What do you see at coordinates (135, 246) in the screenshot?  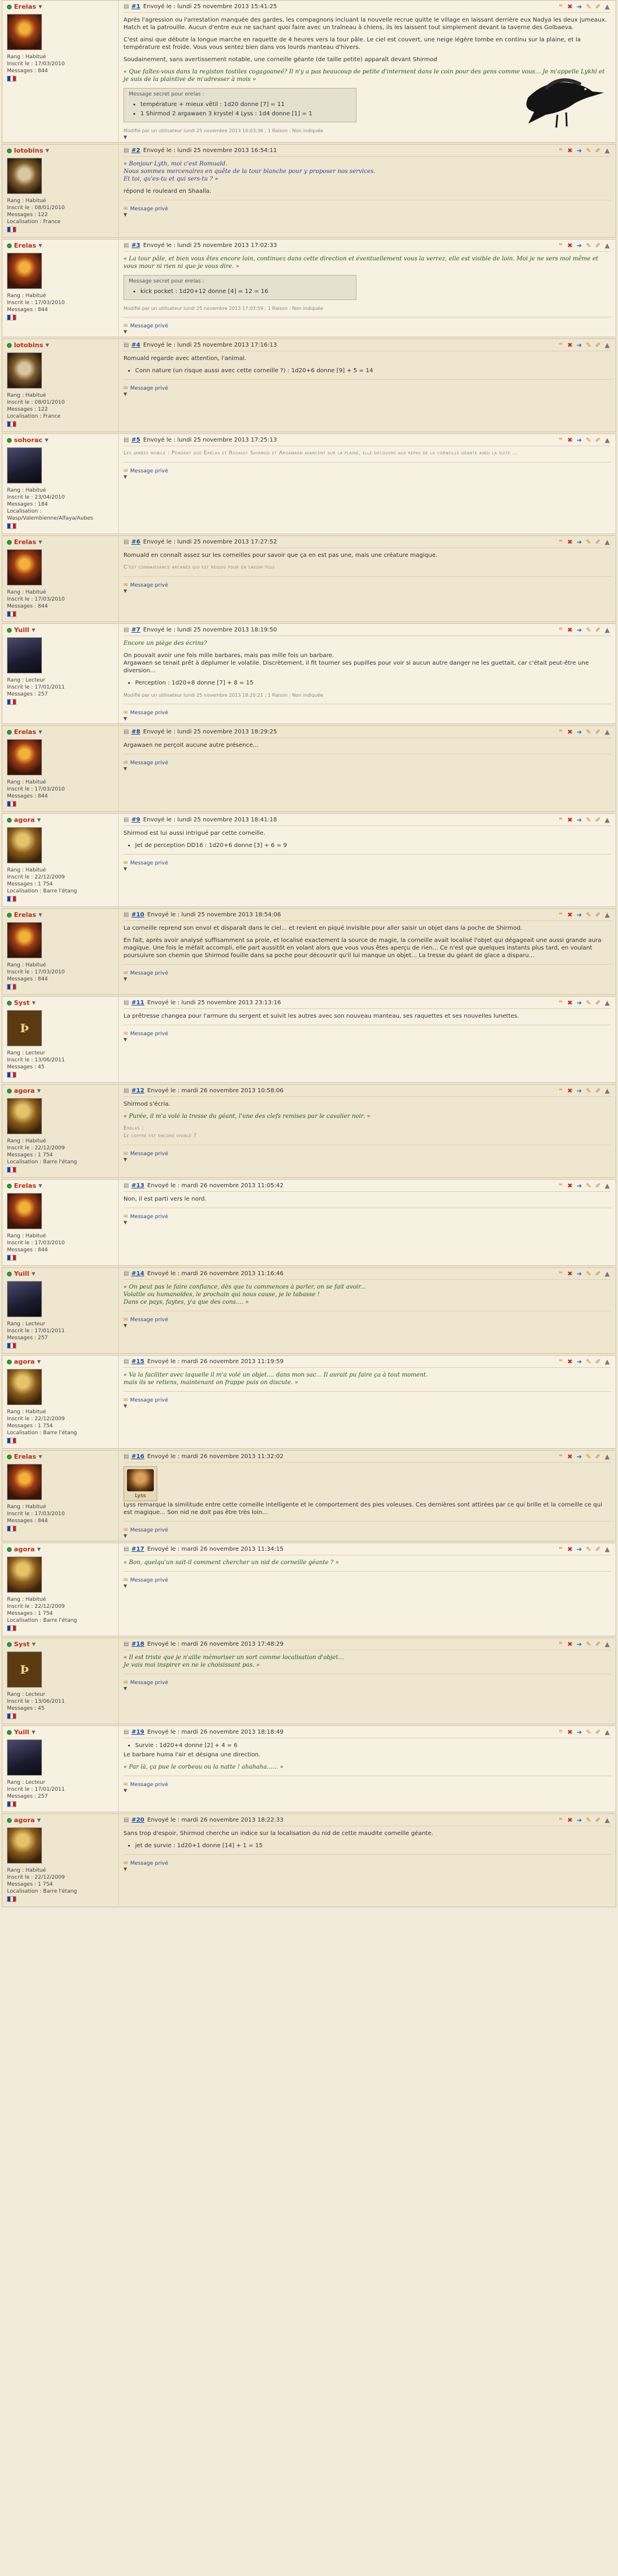 I see `post-number-link: #3` at bounding box center [135, 246].